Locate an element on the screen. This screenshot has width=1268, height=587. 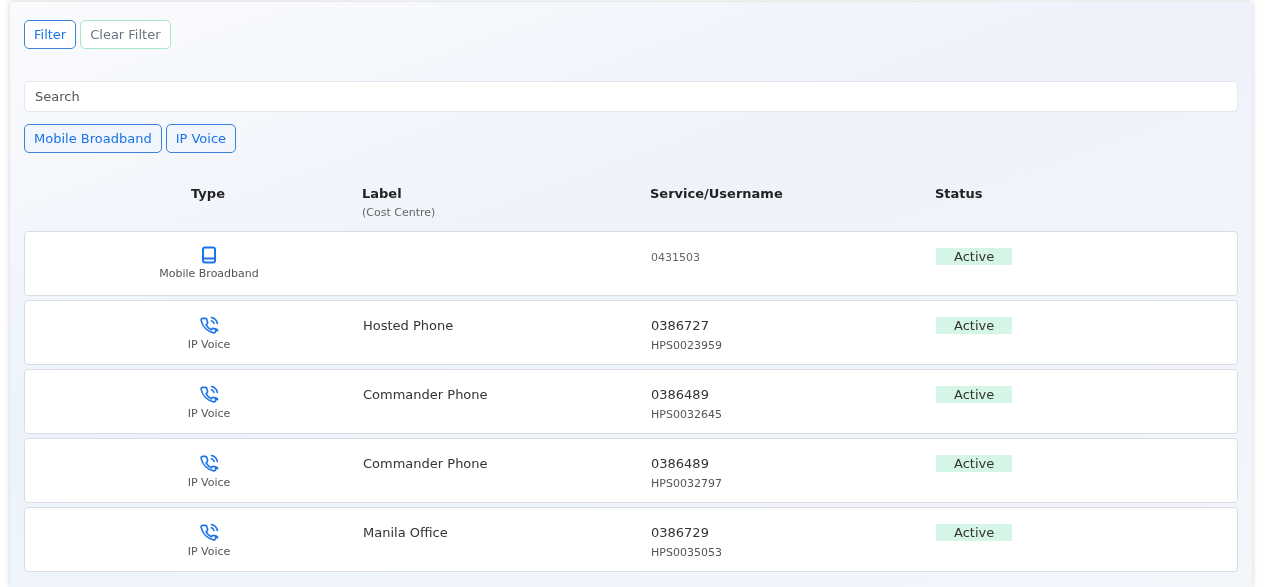
username: HPS0032645 is located at coordinates (687, 414).